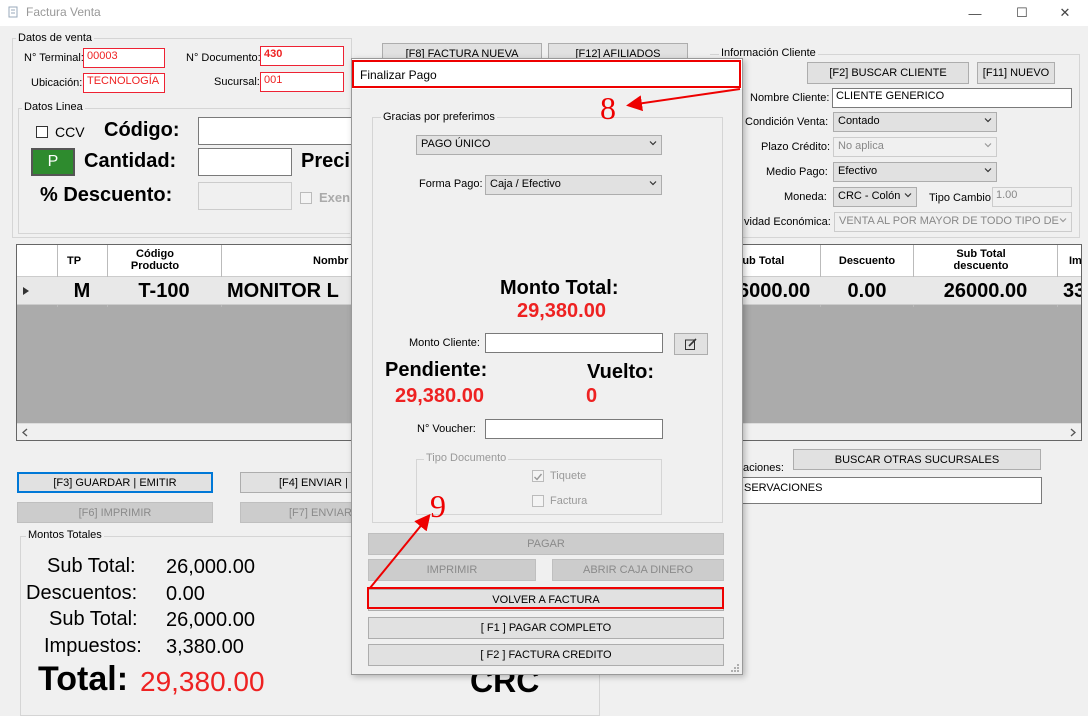 The height and width of the screenshot is (716, 1088). What do you see at coordinates (42, 132) in the screenshot?
I see `ccv-checkbox` at bounding box center [42, 132].